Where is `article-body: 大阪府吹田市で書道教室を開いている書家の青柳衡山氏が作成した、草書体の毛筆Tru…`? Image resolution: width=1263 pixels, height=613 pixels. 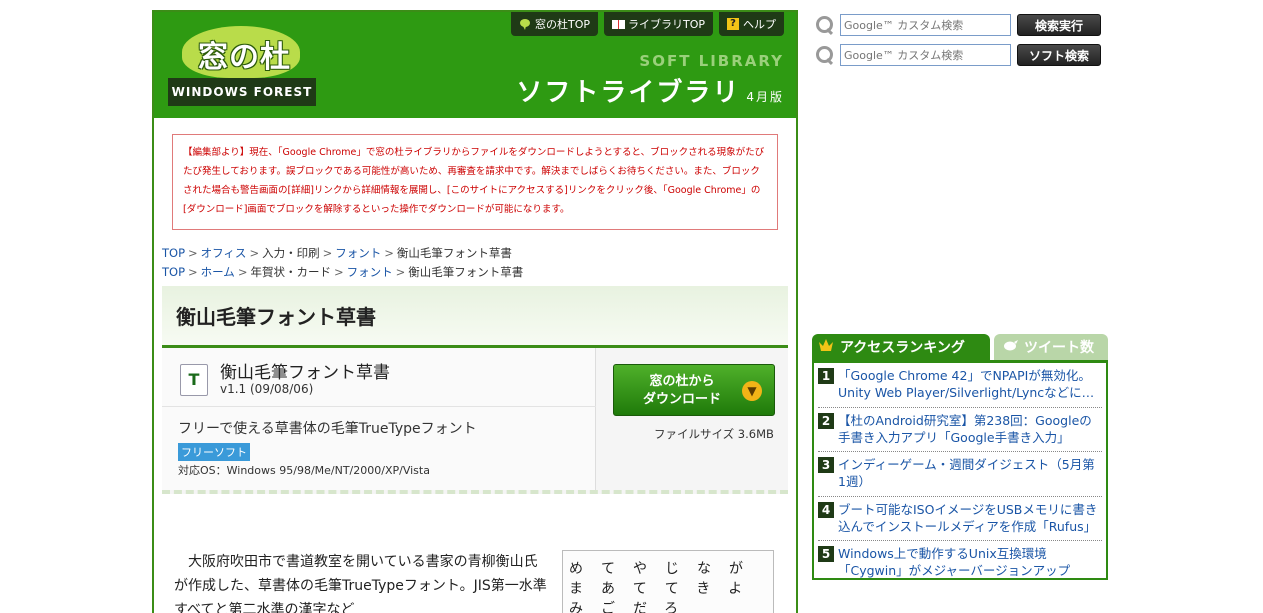 article-body: 大阪府吹田市で書道教室を開いている書家の青柳衡山氏が作成した、草書体の毛筆Tru… is located at coordinates (475, 553).